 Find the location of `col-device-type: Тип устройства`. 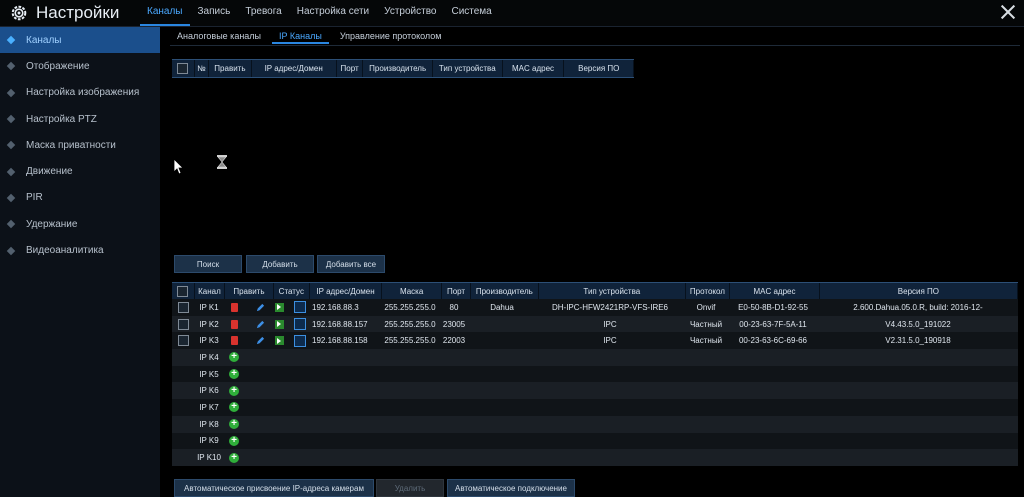

col-device-type: Тип устройства is located at coordinates (468, 68).